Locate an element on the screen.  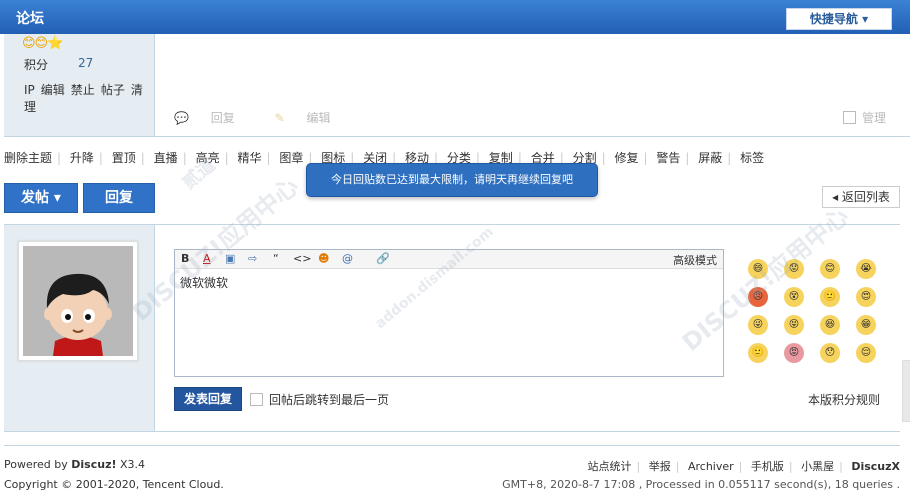
new-post-button: 发帖 ▾ is located at coordinates (41, 198).